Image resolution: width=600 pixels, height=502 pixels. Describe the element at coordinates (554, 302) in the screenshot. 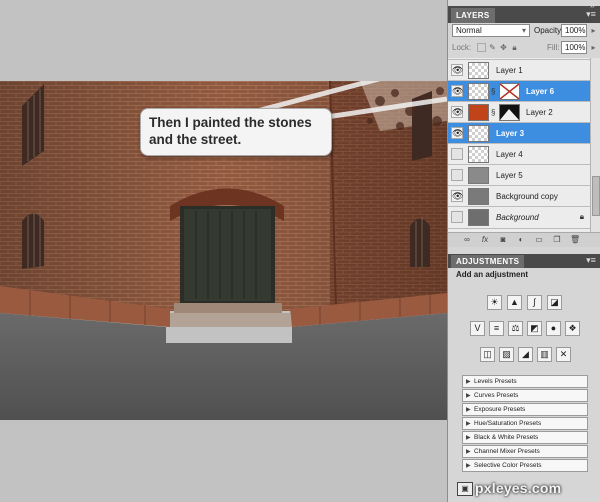

I see `exposure-icon: ◪` at that location.